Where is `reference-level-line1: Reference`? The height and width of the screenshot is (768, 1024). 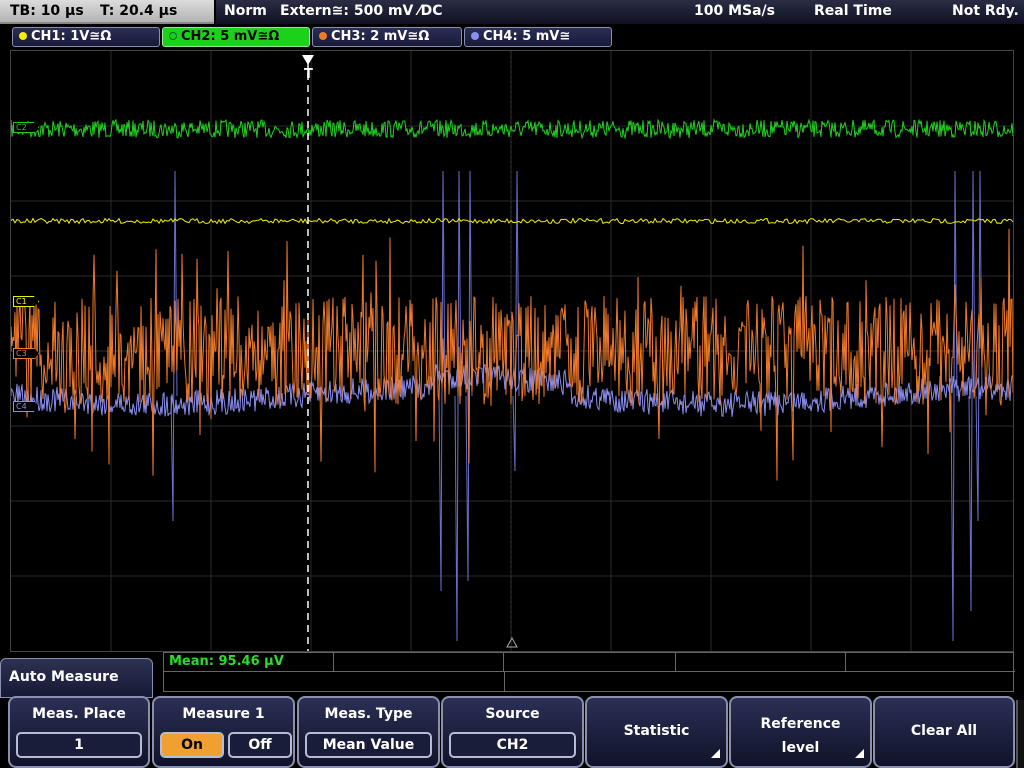
reference-level-line1: Reference is located at coordinates (800, 724).